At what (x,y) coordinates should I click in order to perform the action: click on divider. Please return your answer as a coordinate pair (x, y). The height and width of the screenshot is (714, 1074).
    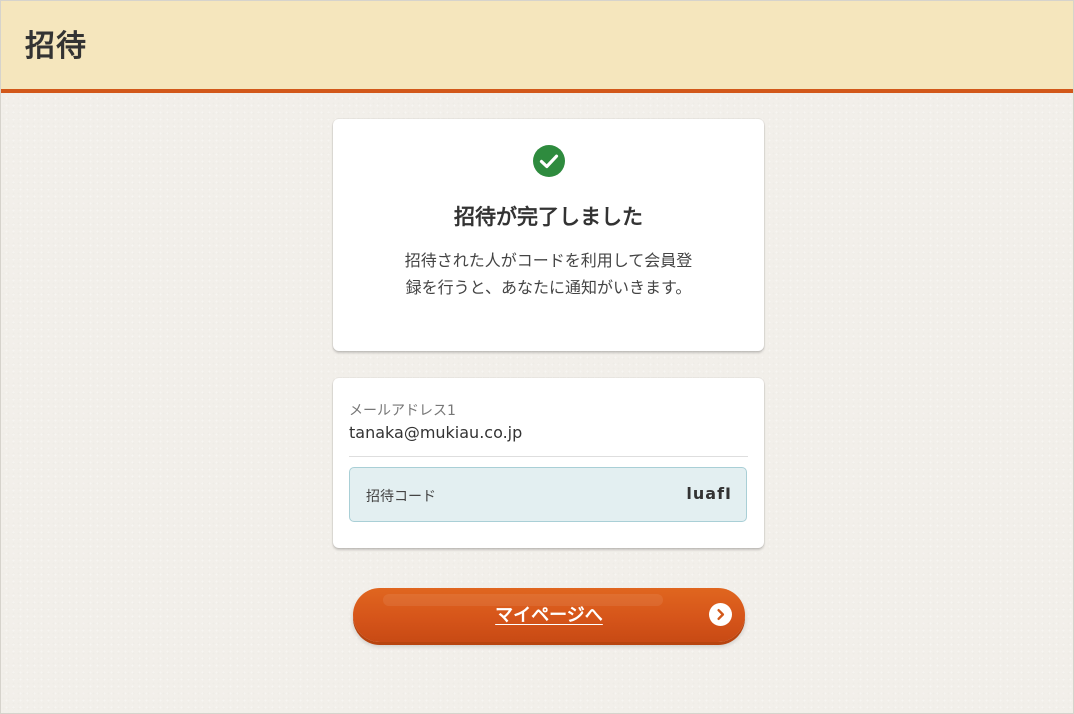
    Looking at the image, I should click on (548, 456).